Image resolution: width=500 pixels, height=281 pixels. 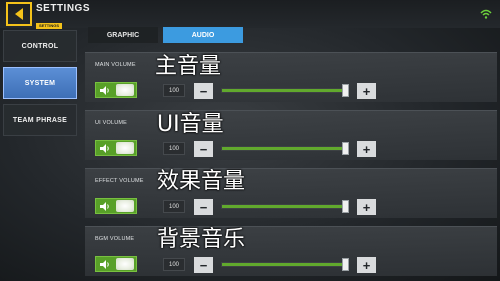 I want to click on sidebar: CONTROL SYSTEM TEAM PHRASE, so click(x=40, y=85).